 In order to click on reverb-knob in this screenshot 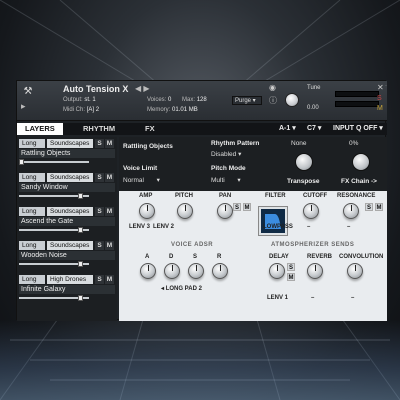, I will do `click(315, 271)`.